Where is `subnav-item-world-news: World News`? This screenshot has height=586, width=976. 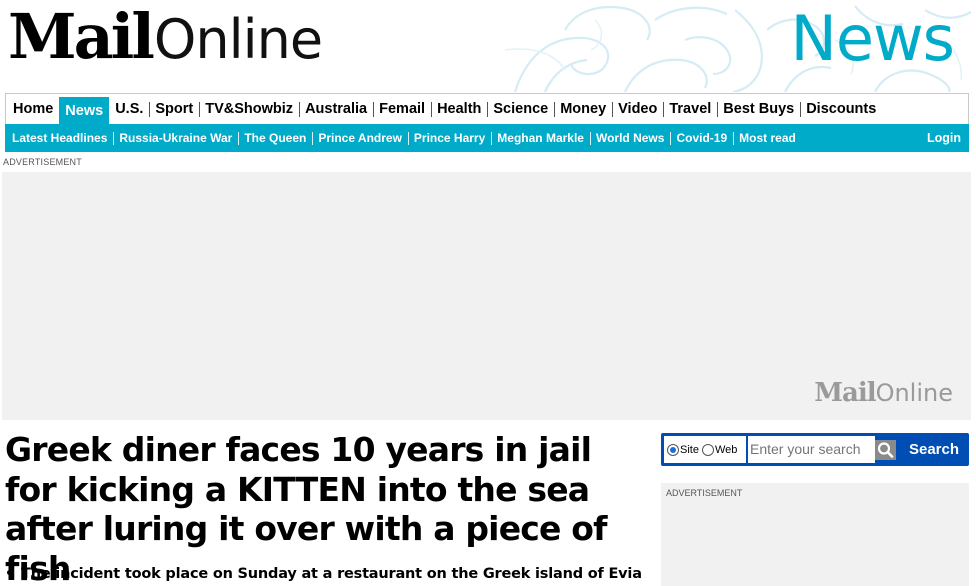
subnav-item-world-news: World News is located at coordinates (629, 138).